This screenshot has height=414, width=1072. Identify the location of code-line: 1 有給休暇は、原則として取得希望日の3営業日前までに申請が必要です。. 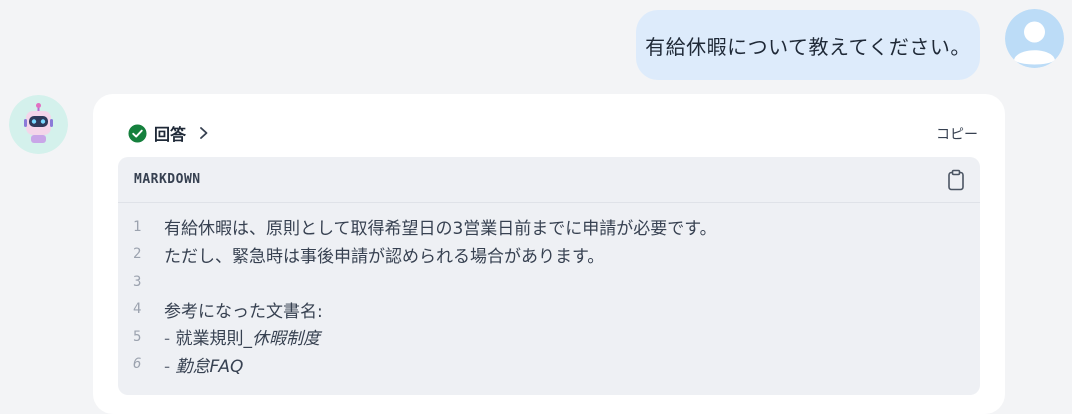
(549, 227).